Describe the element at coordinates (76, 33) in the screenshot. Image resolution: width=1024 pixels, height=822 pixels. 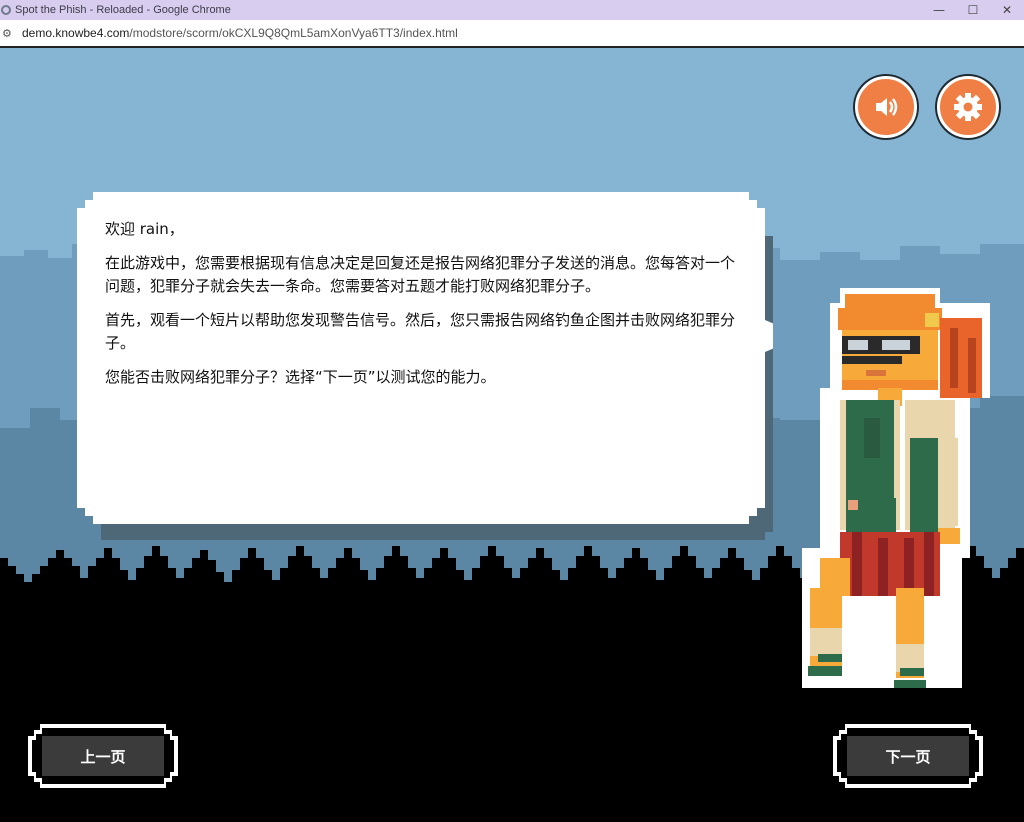
I see `url-host: demo.knowbe4.com` at that location.